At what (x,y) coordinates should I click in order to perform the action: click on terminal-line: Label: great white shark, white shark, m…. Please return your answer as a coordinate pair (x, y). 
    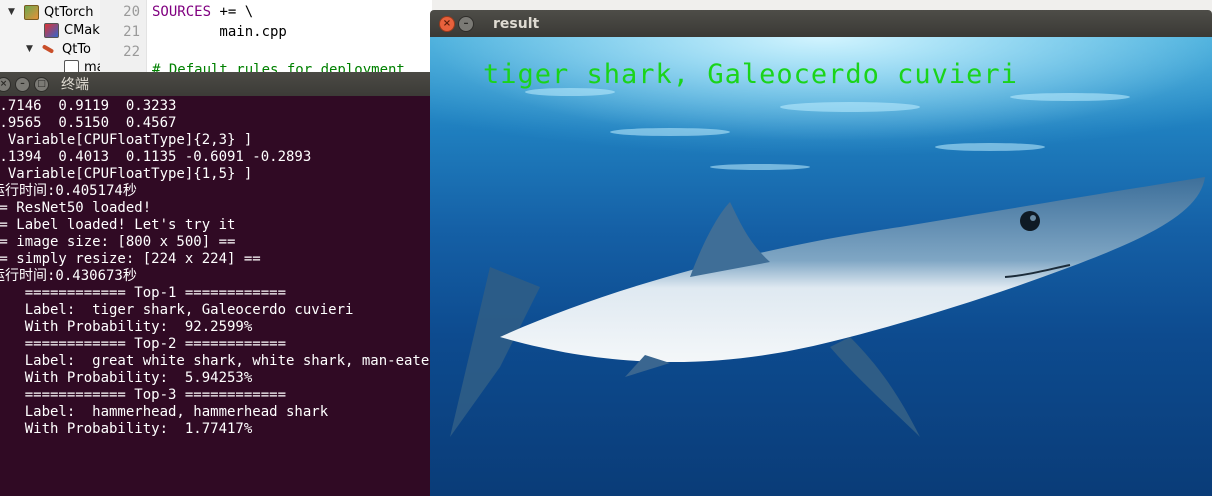
    Looking at the image, I should click on (216, 361).